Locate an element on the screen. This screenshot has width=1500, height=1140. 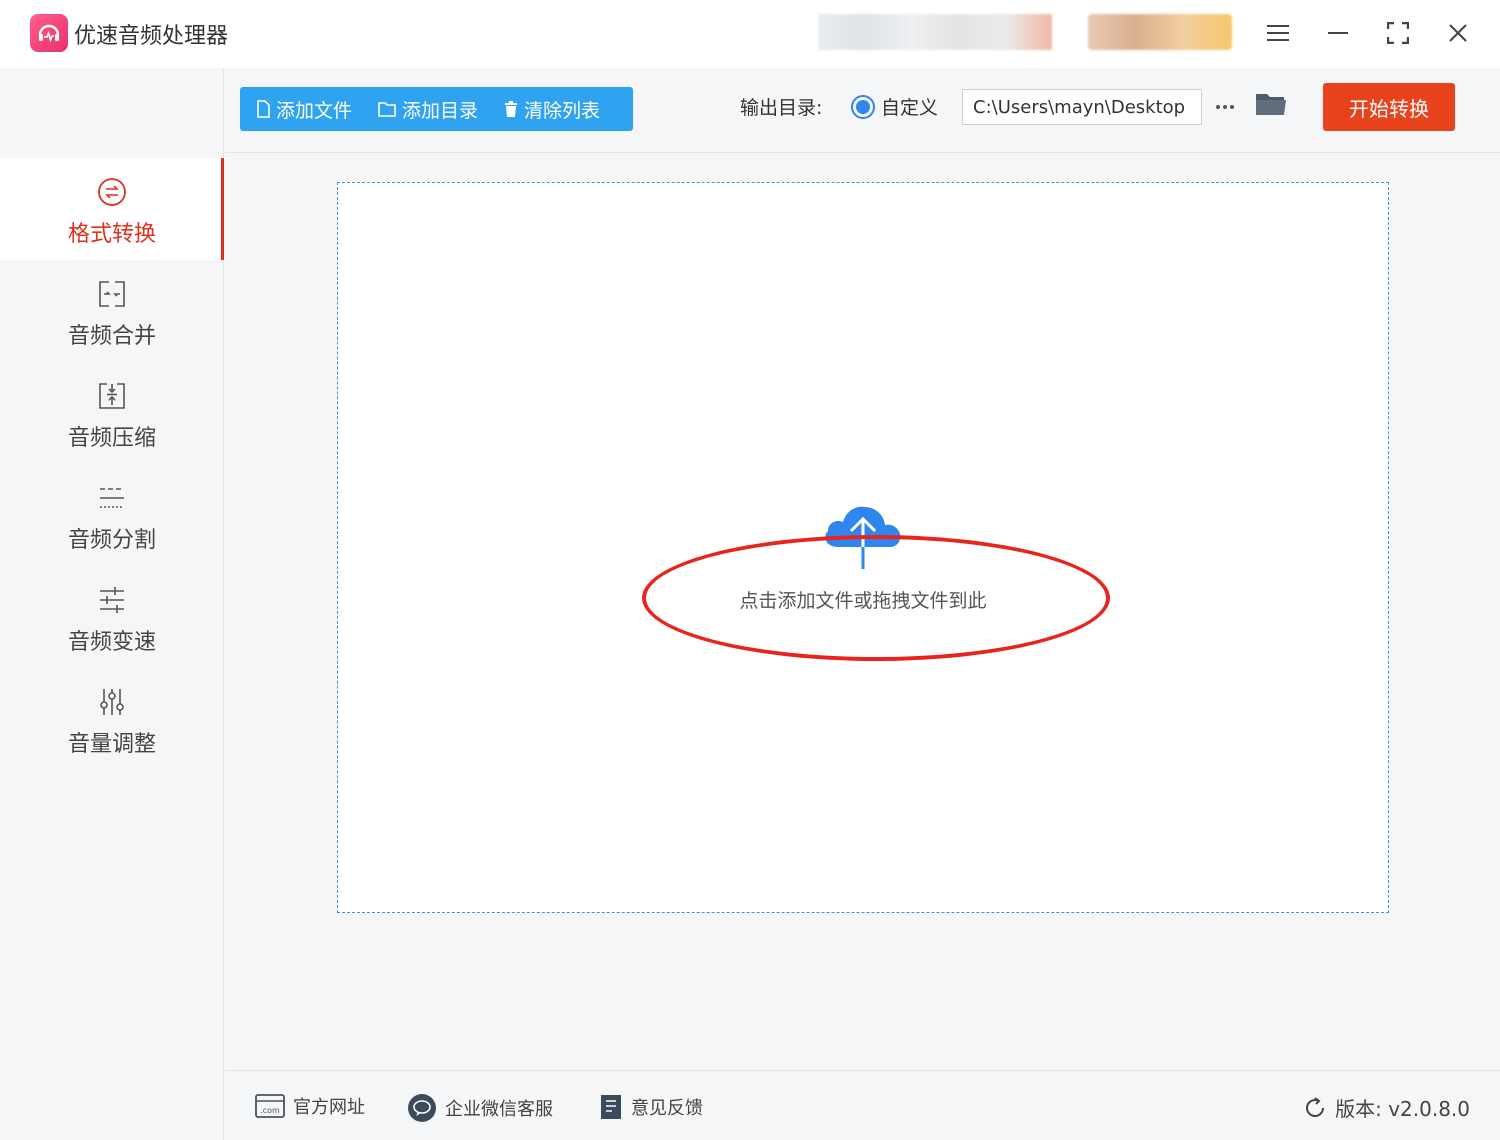
file-action-group: 添加文件 添加目录 清除列表 is located at coordinates (436, 109).